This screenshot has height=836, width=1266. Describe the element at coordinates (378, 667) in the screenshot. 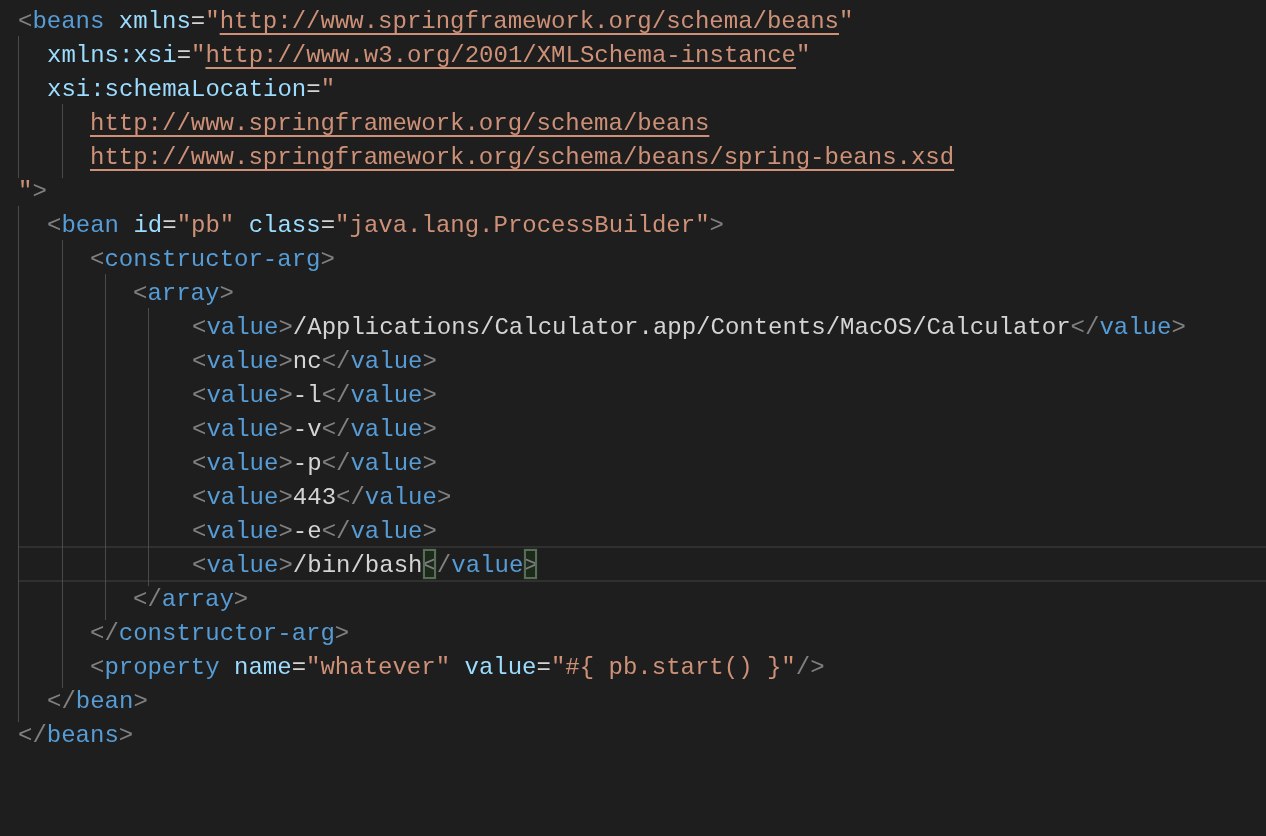

I see `attribute-value: "whatever"` at that location.